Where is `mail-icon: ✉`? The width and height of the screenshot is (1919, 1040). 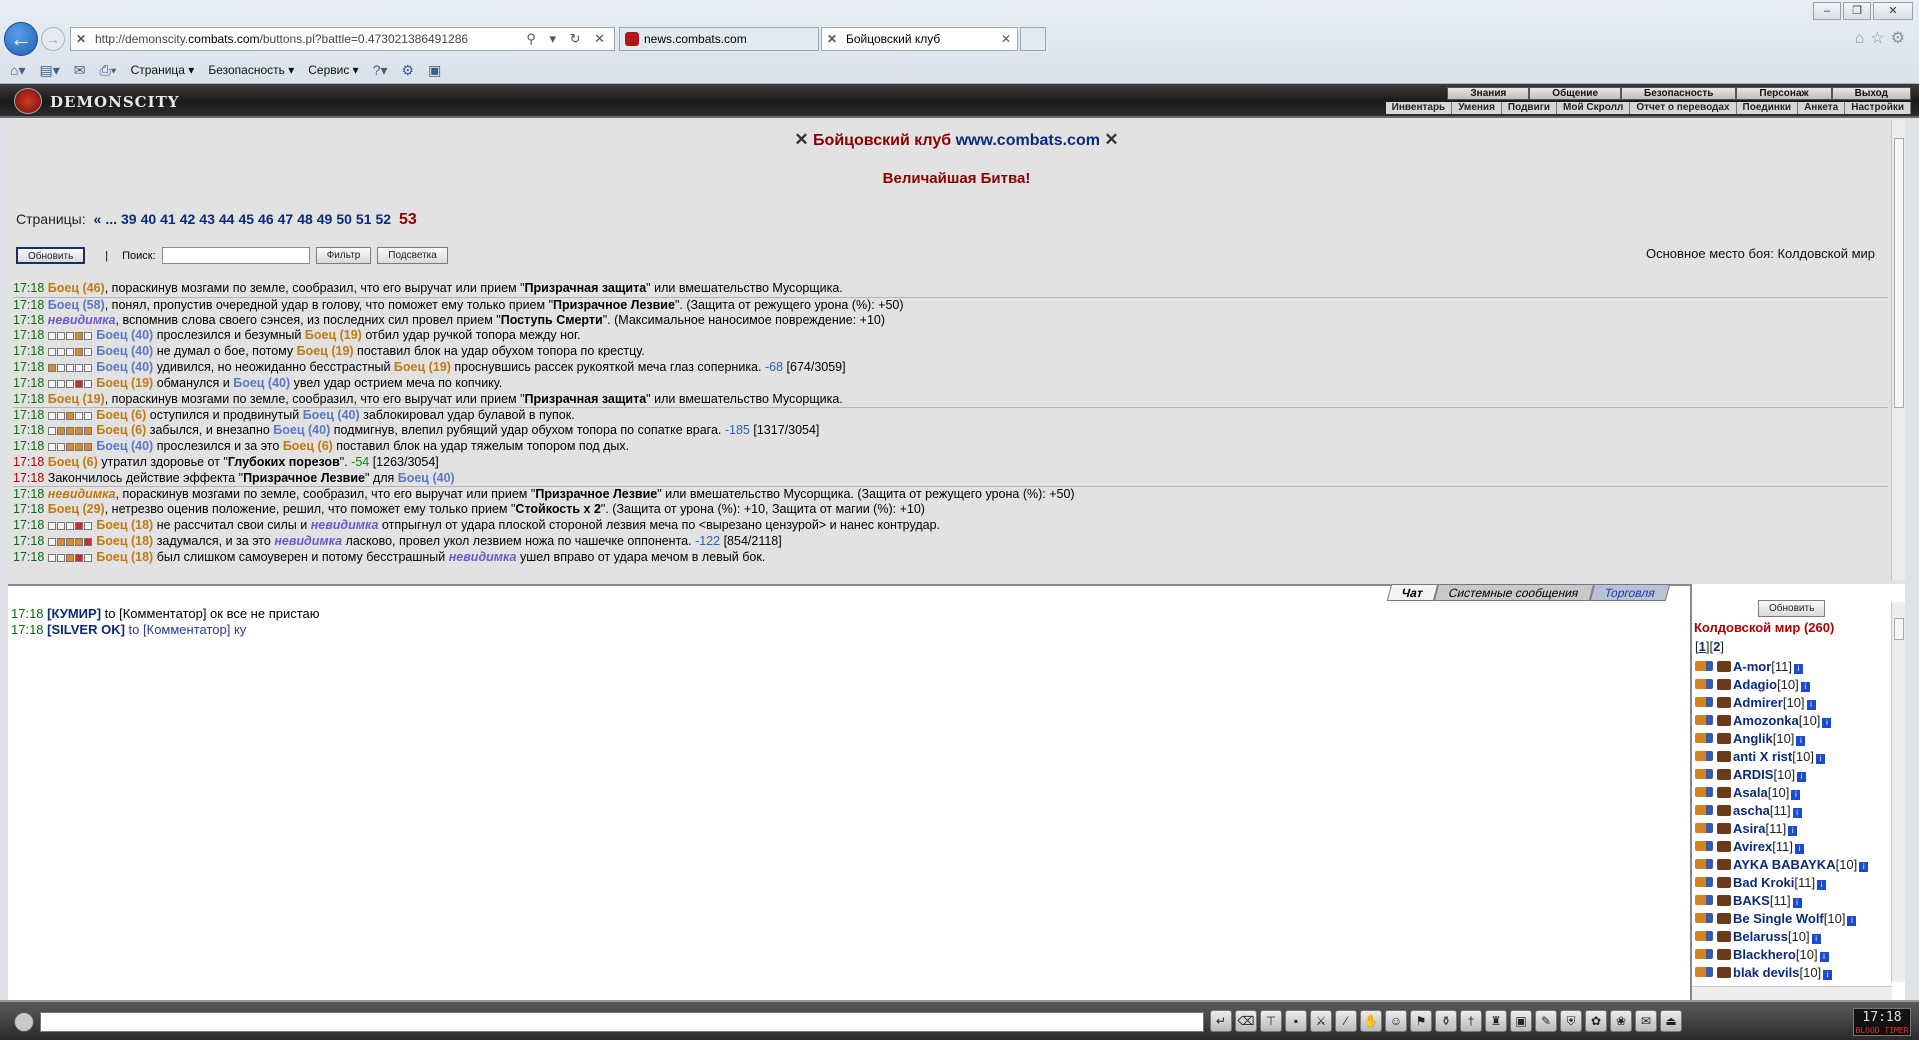 mail-icon: ✉ is located at coordinates (80, 70).